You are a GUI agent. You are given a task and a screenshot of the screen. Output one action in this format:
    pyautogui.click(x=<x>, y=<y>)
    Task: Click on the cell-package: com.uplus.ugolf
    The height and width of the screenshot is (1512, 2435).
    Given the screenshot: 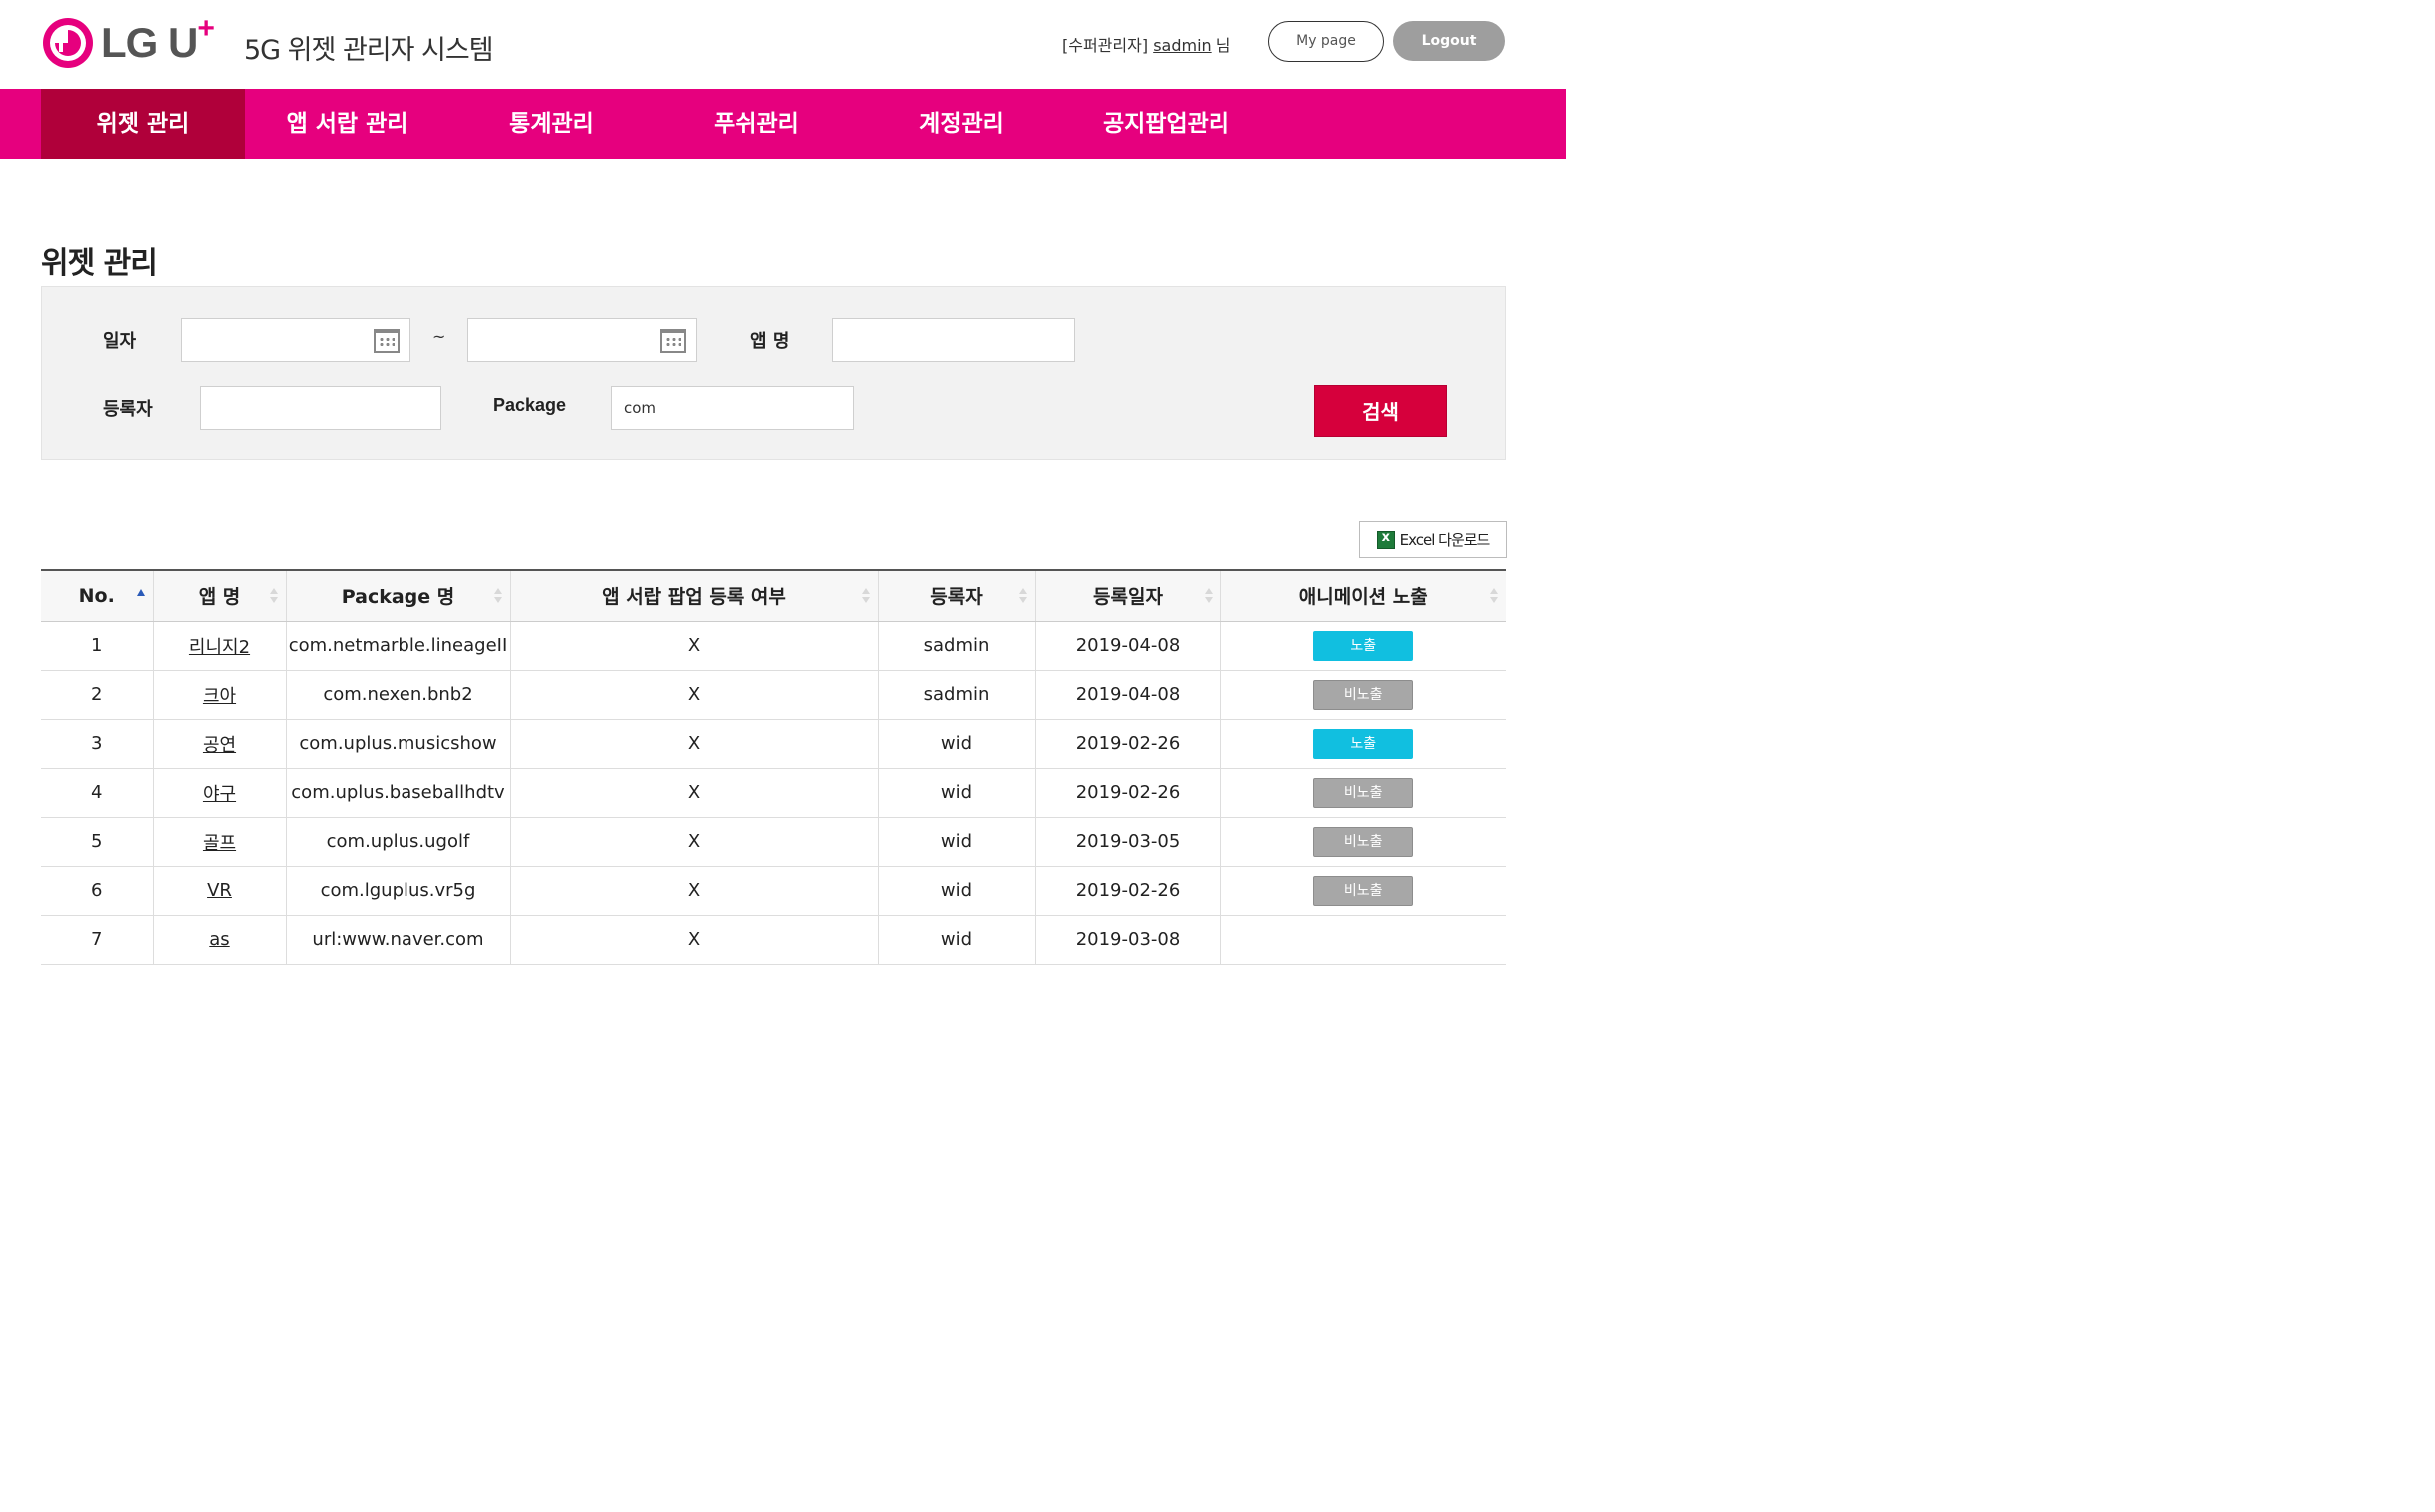 What is the action you would take?
    pyautogui.click(x=397, y=842)
    